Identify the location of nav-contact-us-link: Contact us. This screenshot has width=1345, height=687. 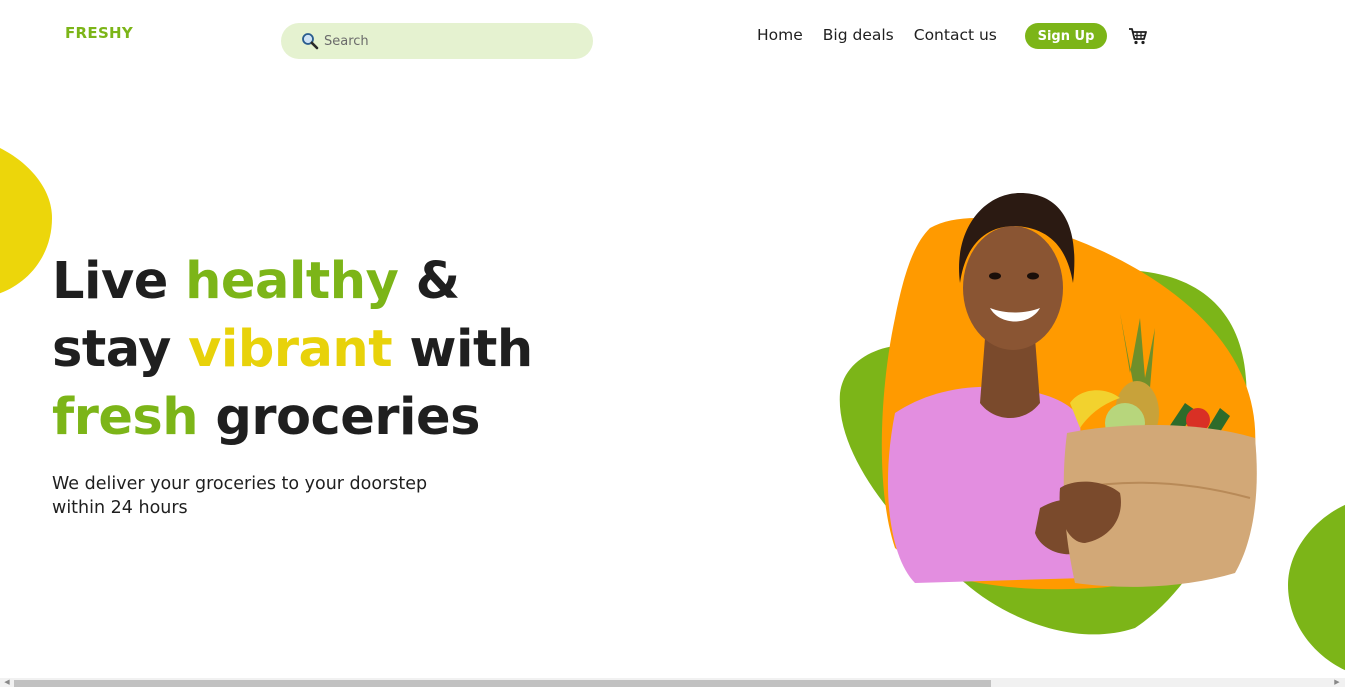
(955, 35).